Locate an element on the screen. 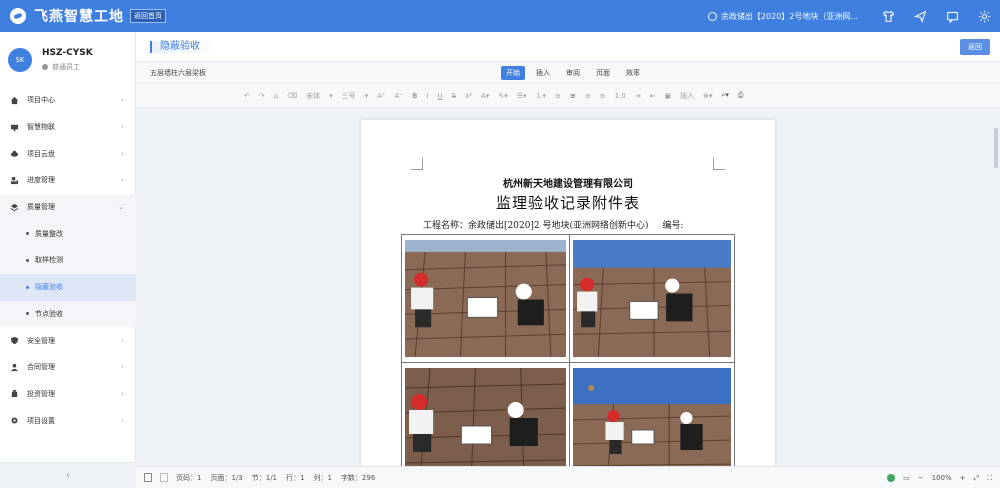  bold-button: B is located at coordinates (414, 96).